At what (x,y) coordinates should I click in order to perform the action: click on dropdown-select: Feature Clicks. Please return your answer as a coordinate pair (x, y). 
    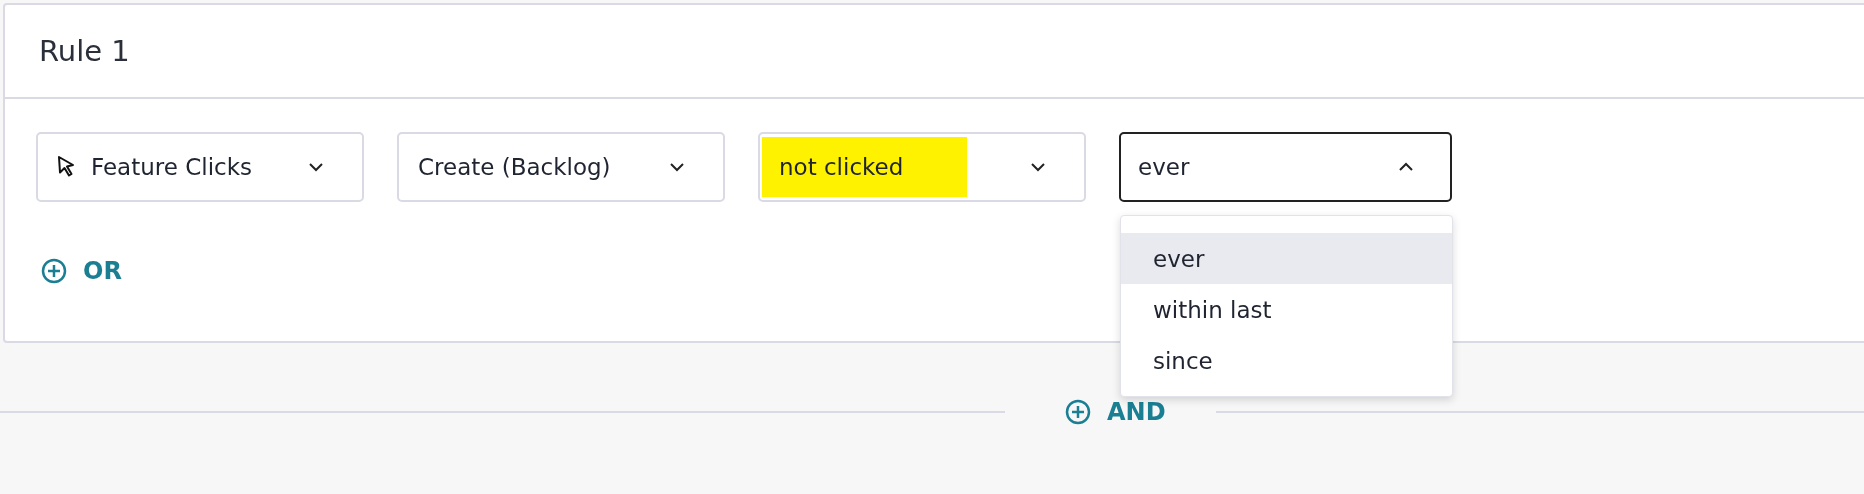
    Looking at the image, I should click on (200, 167).